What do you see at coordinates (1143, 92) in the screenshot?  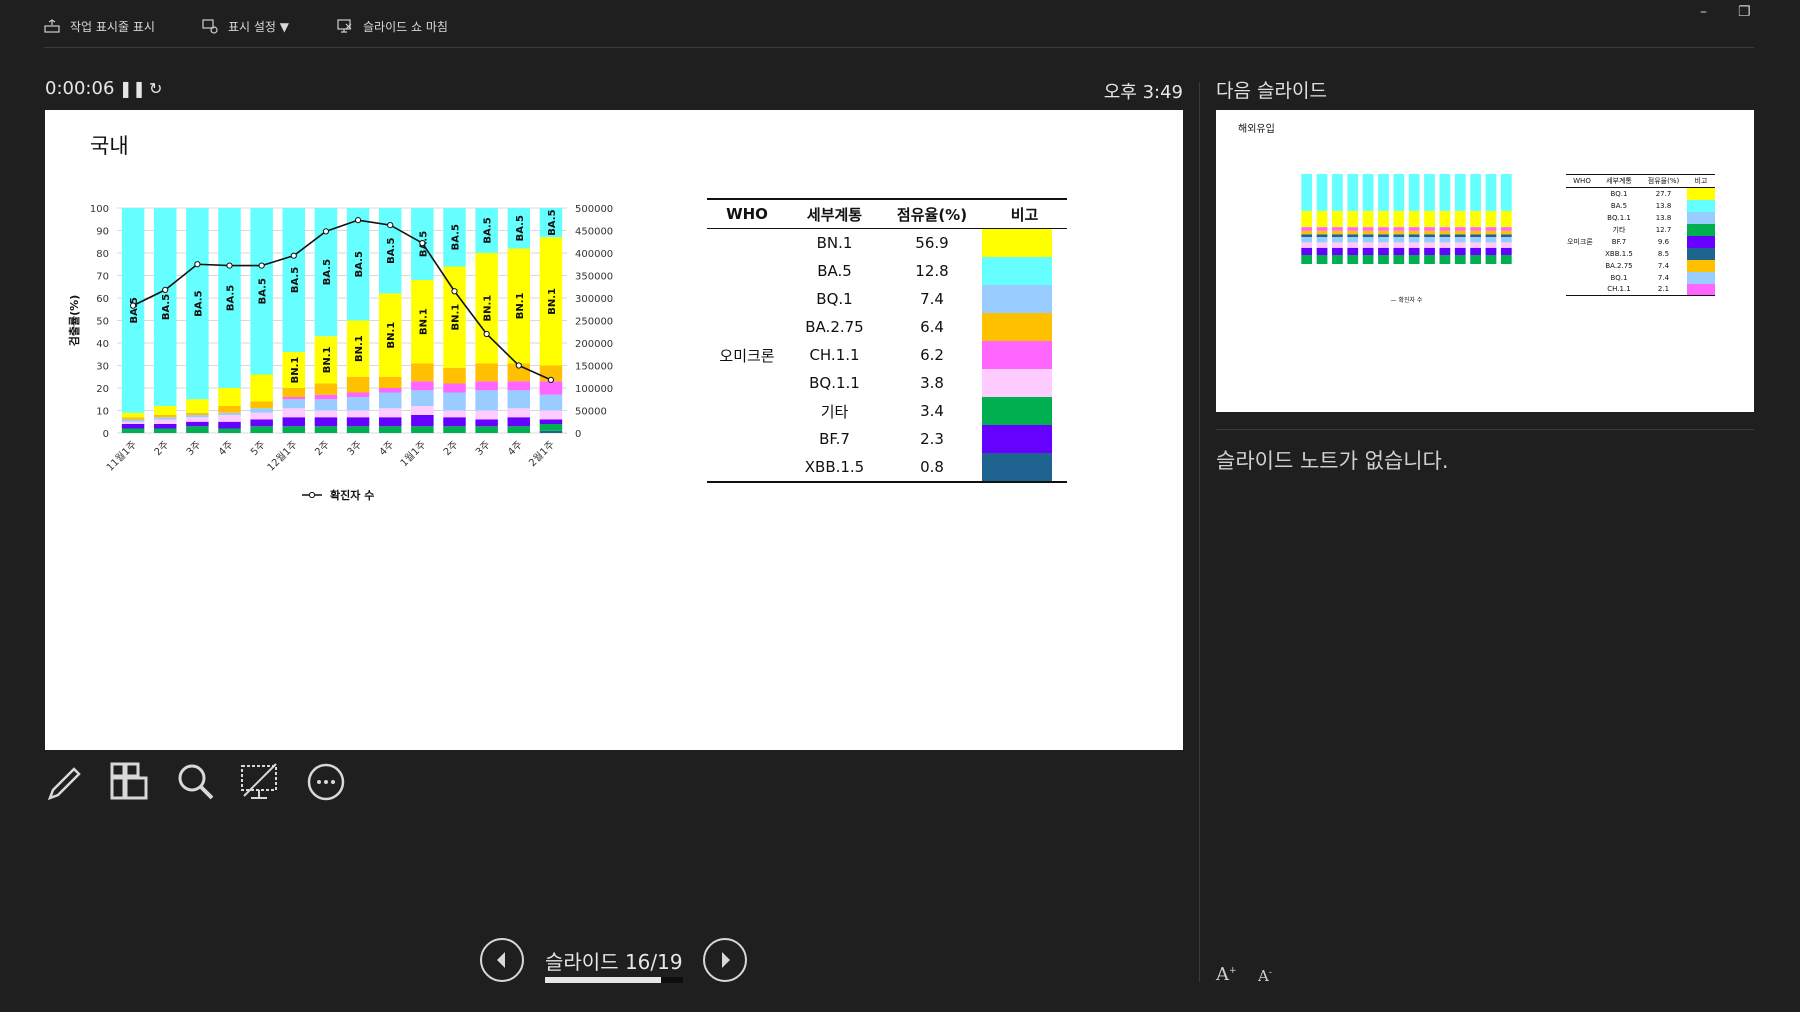 I see `clock: 오후 3:49` at bounding box center [1143, 92].